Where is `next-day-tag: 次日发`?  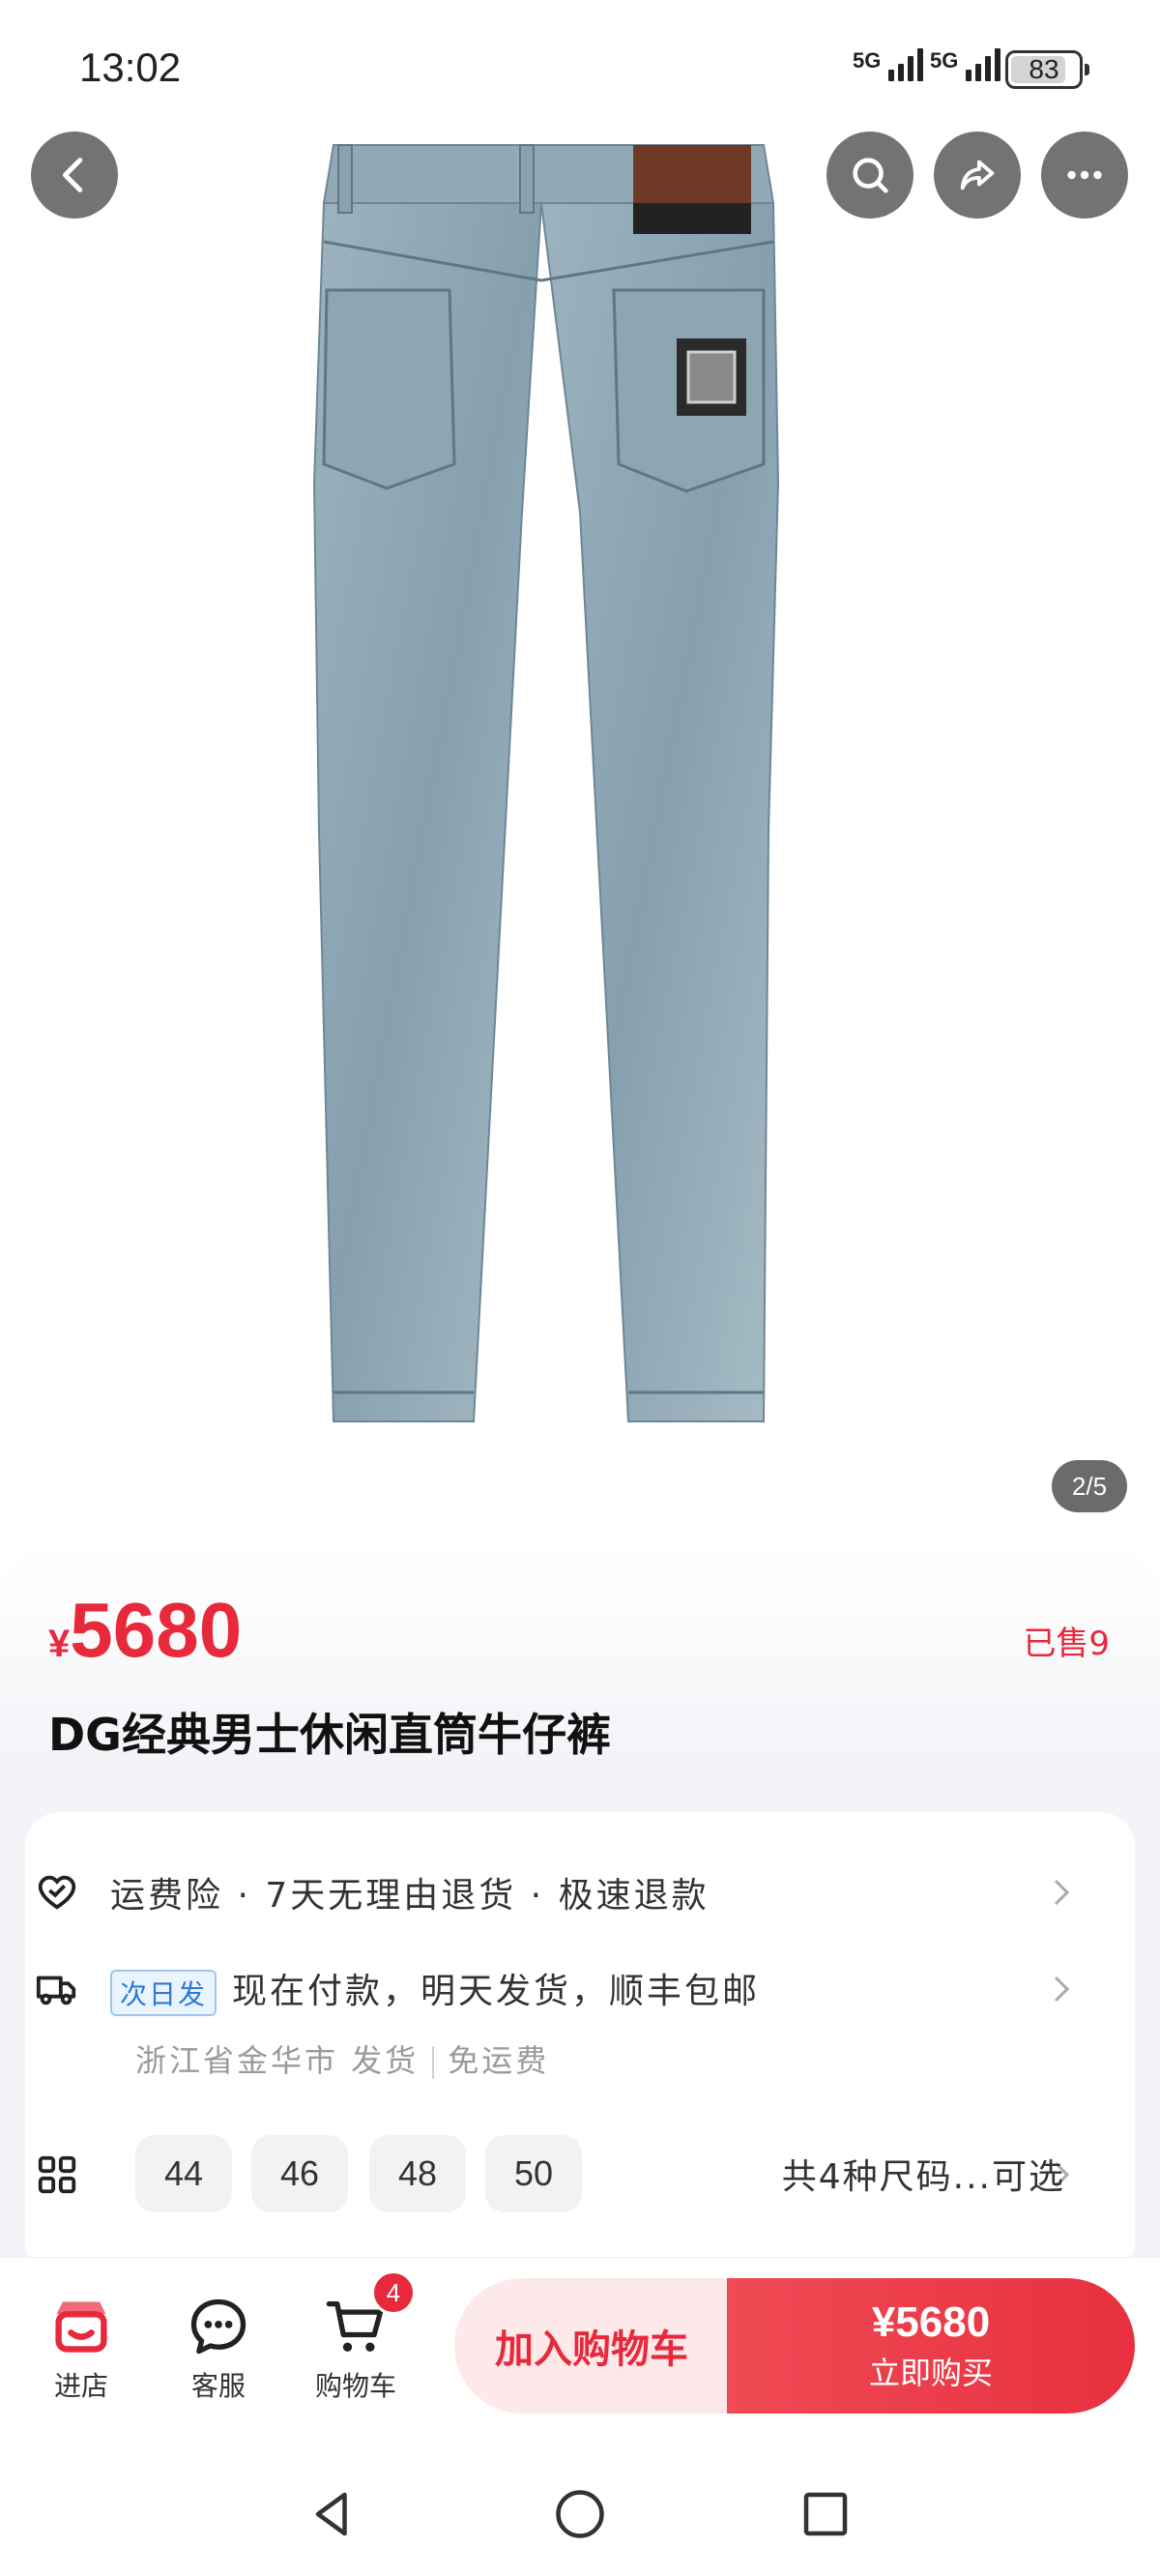
next-day-tag: 次日发 is located at coordinates (164, 1992).